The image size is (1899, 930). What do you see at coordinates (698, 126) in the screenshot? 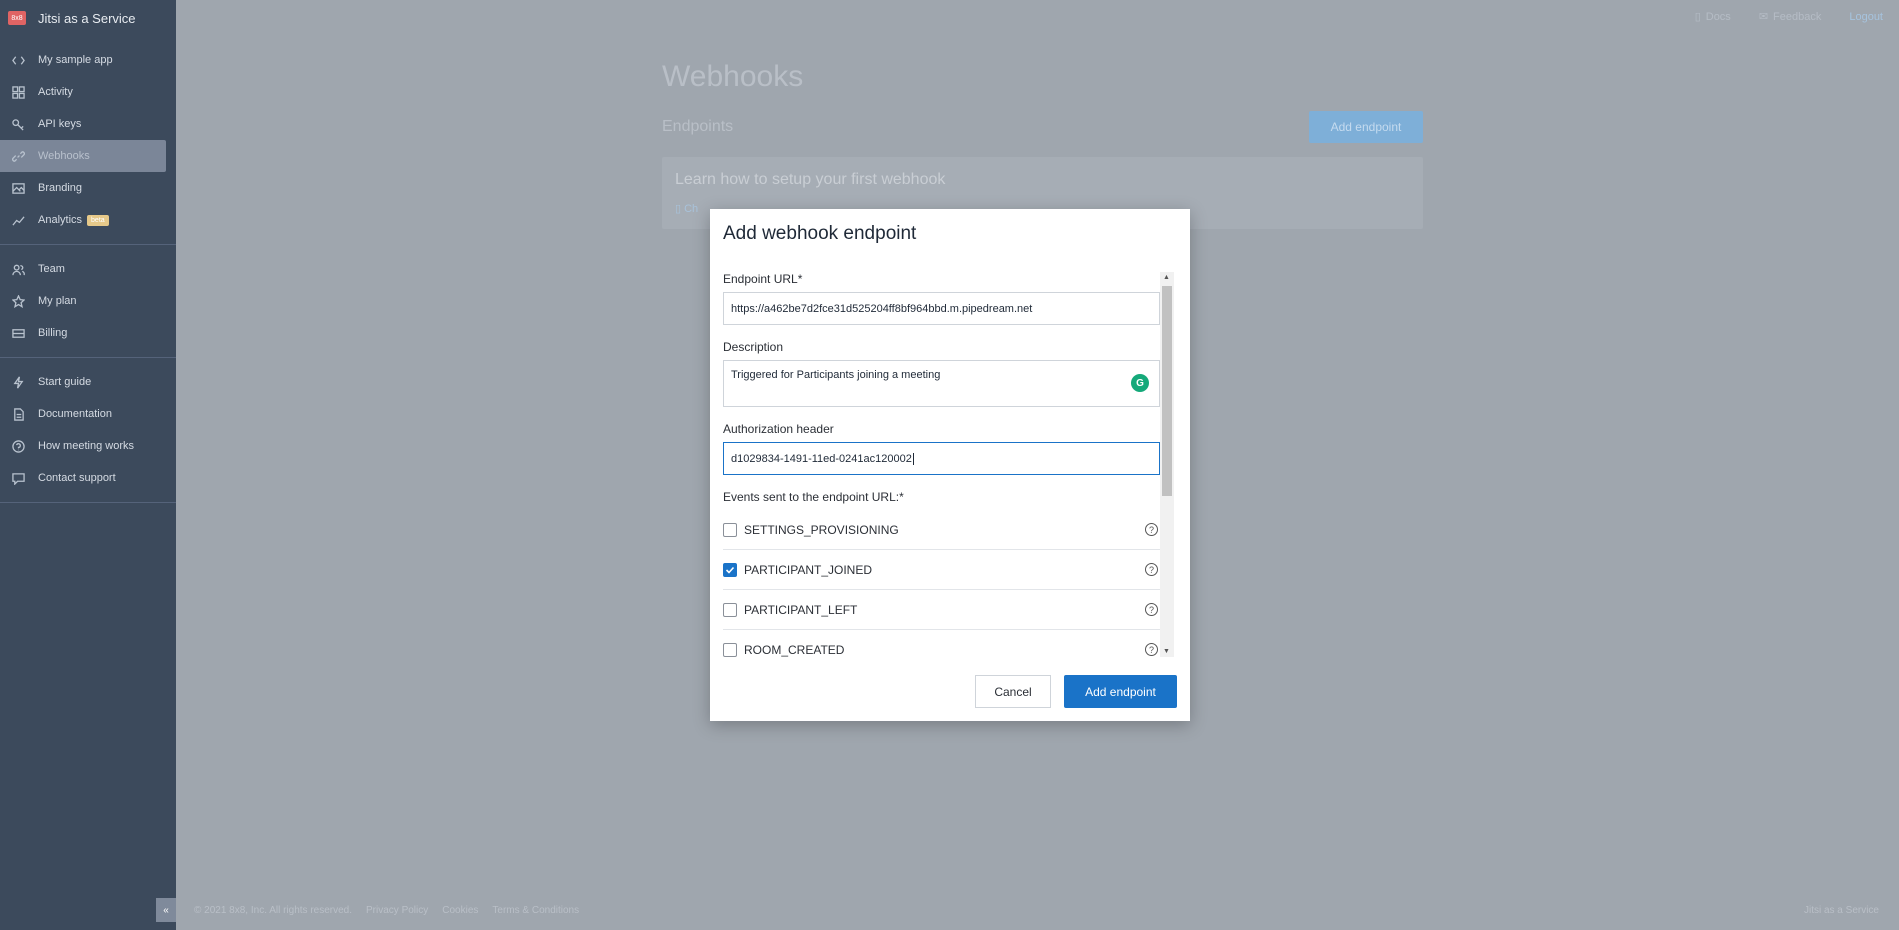
I see `section-title: Endpoints` at bounding box center [698, 126].